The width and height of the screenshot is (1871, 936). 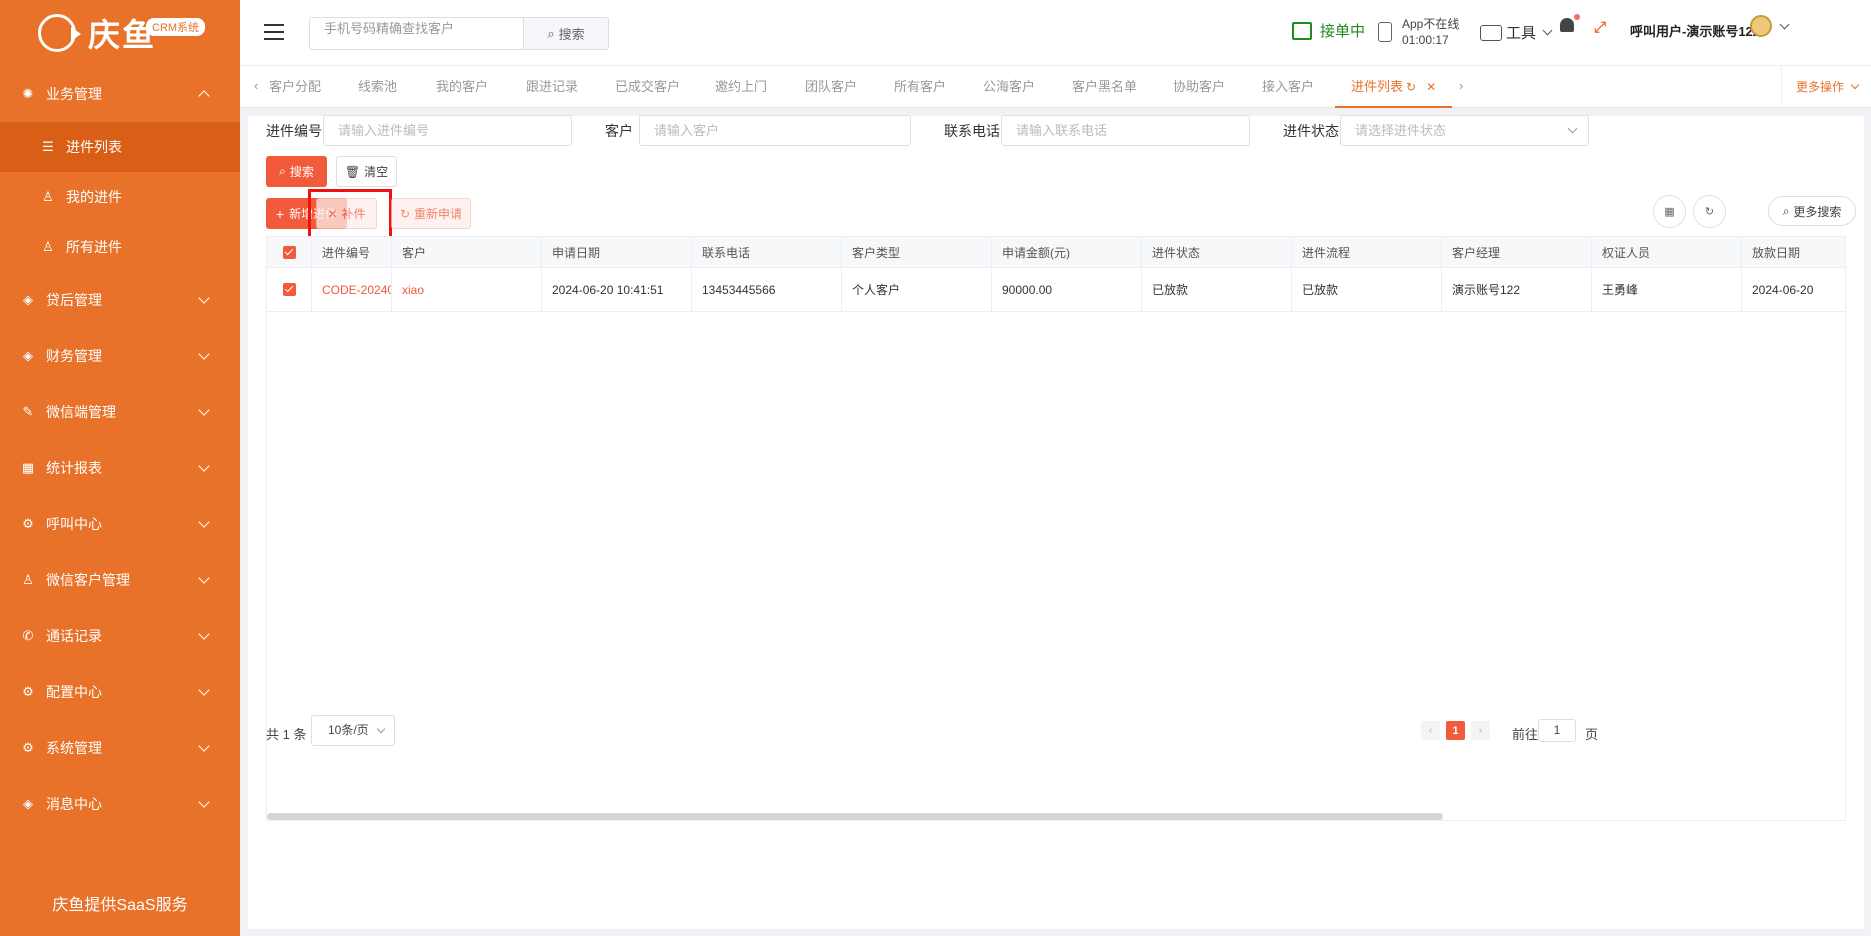 I want to click on notification-bell-icon, so click(x=1570, y=25).